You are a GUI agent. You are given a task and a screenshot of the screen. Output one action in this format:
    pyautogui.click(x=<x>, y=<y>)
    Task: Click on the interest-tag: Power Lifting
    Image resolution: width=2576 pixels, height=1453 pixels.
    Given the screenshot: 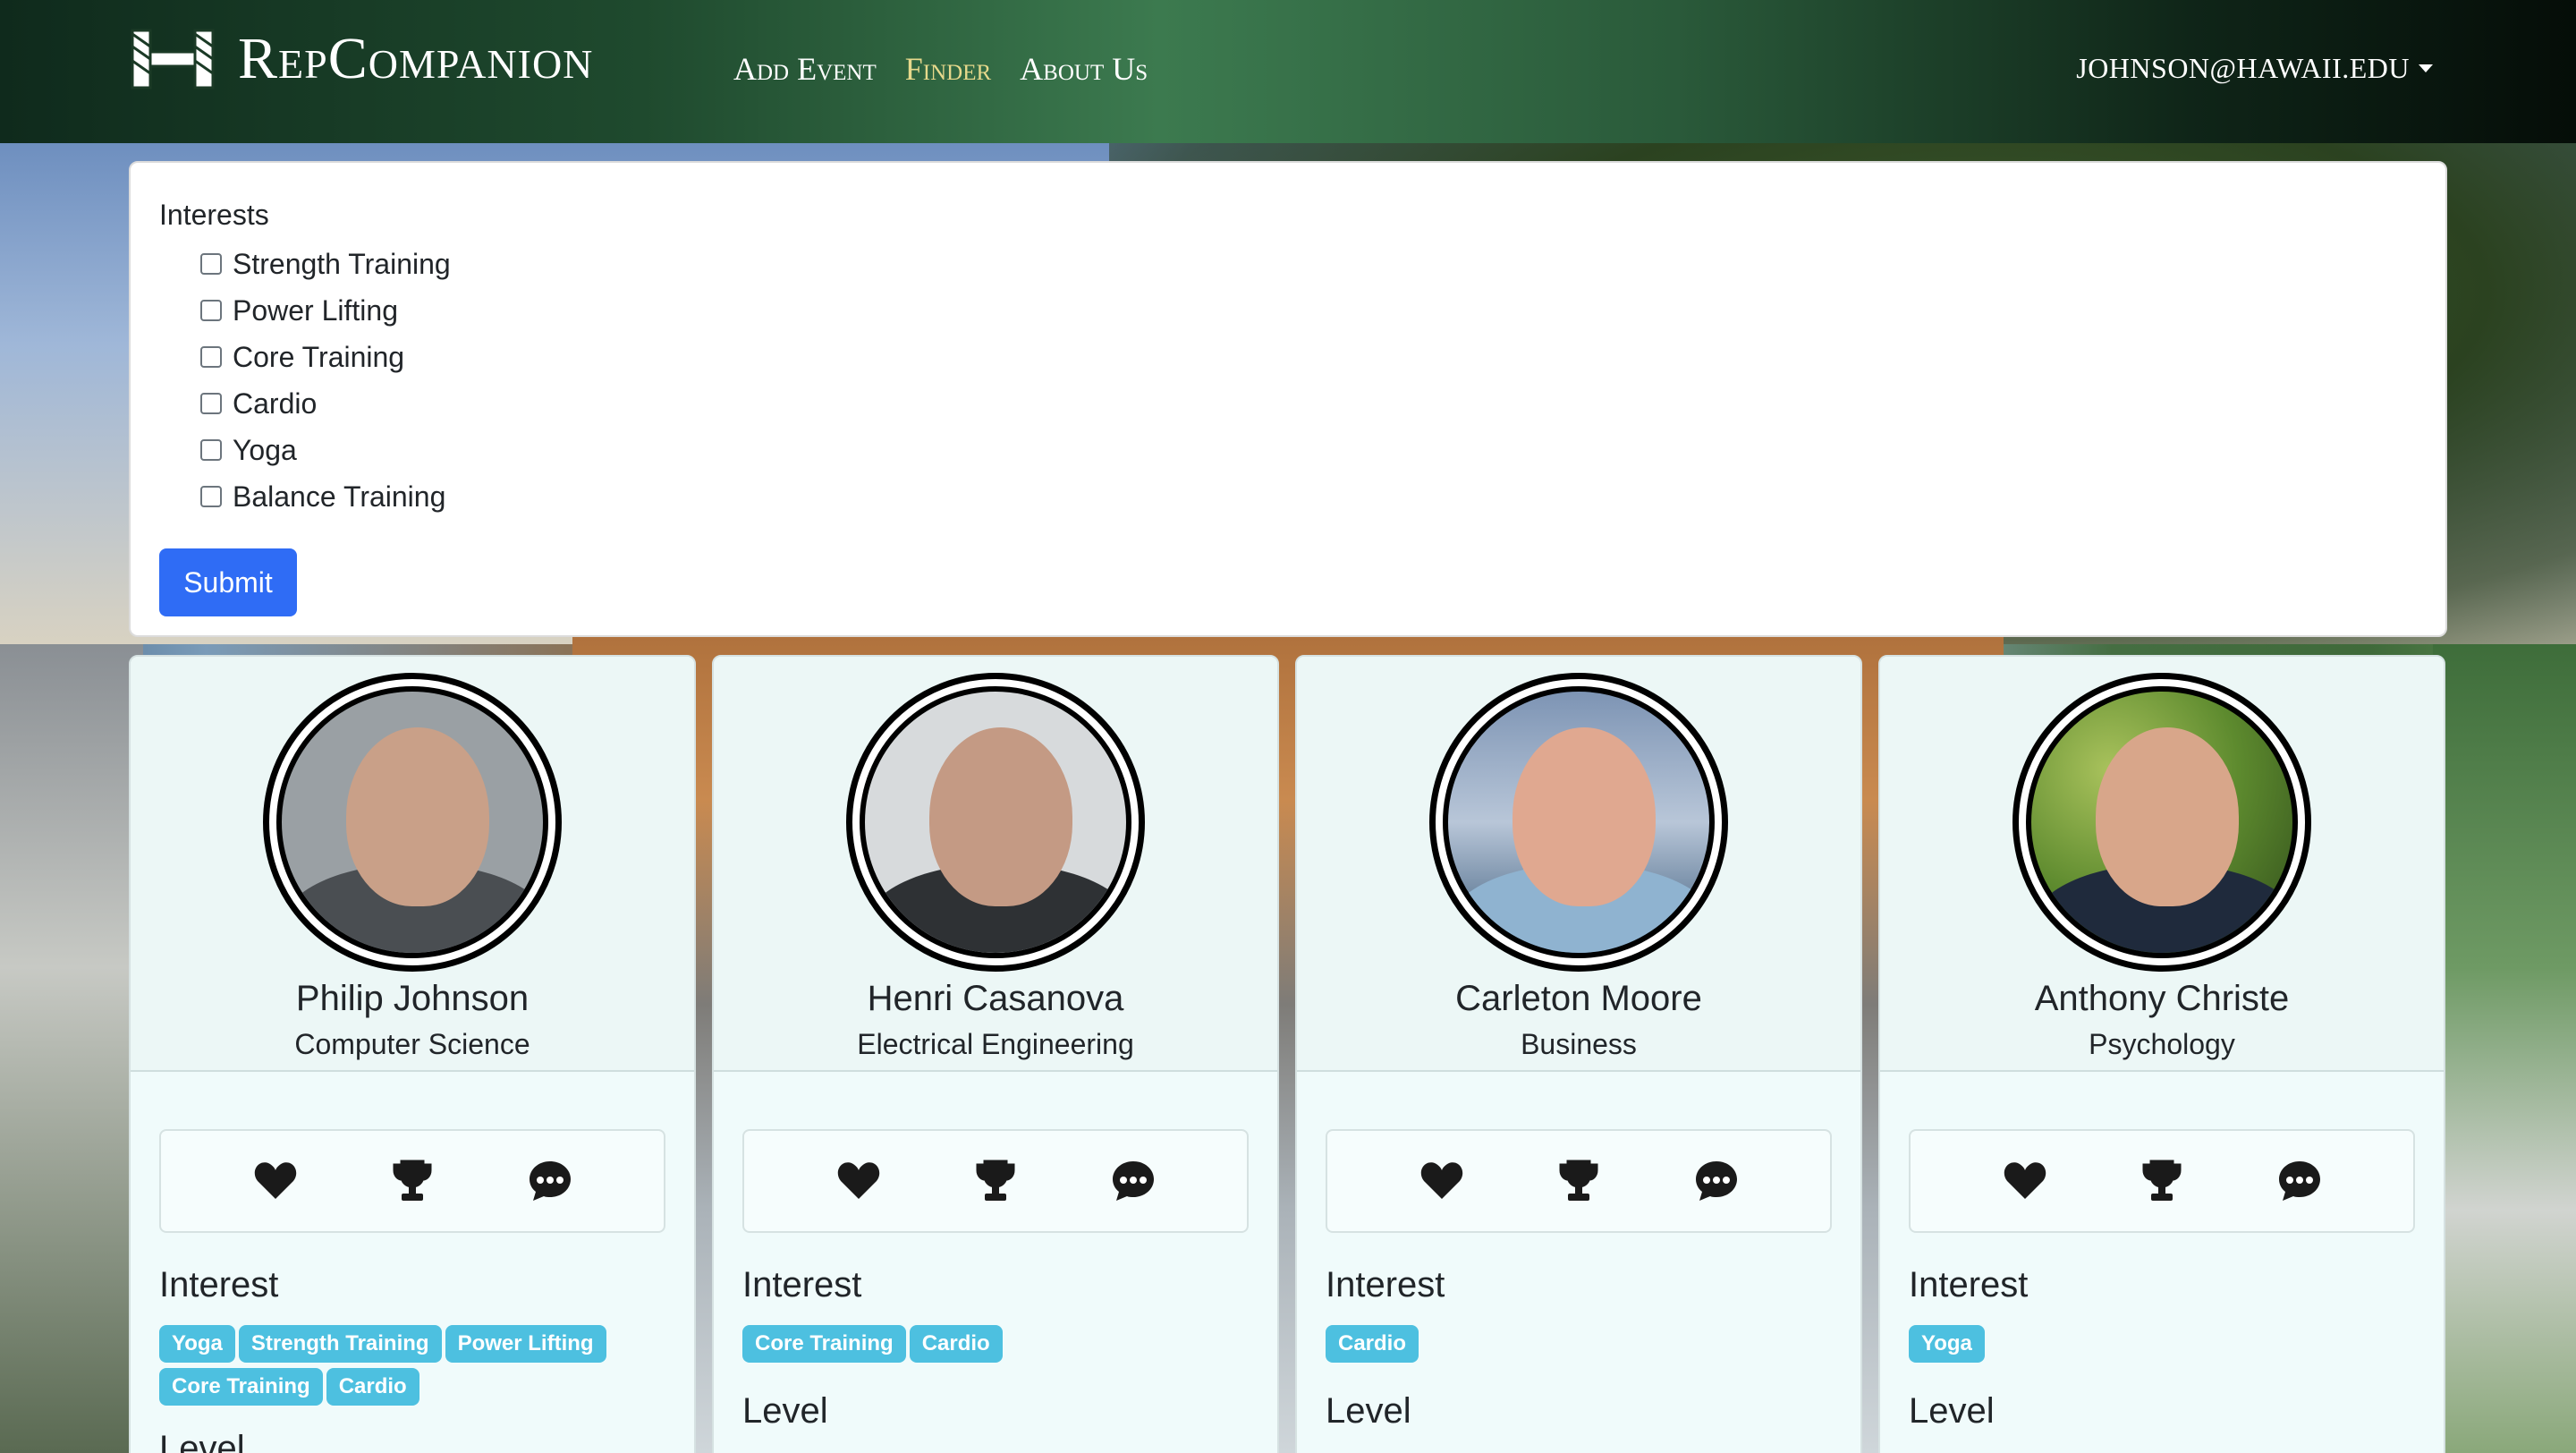 What is the action you would take?
    pyautogui.click(x=525, y=1344)
    